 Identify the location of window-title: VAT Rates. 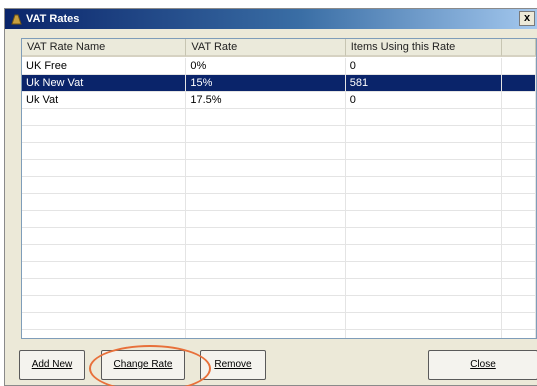
(53, 19).